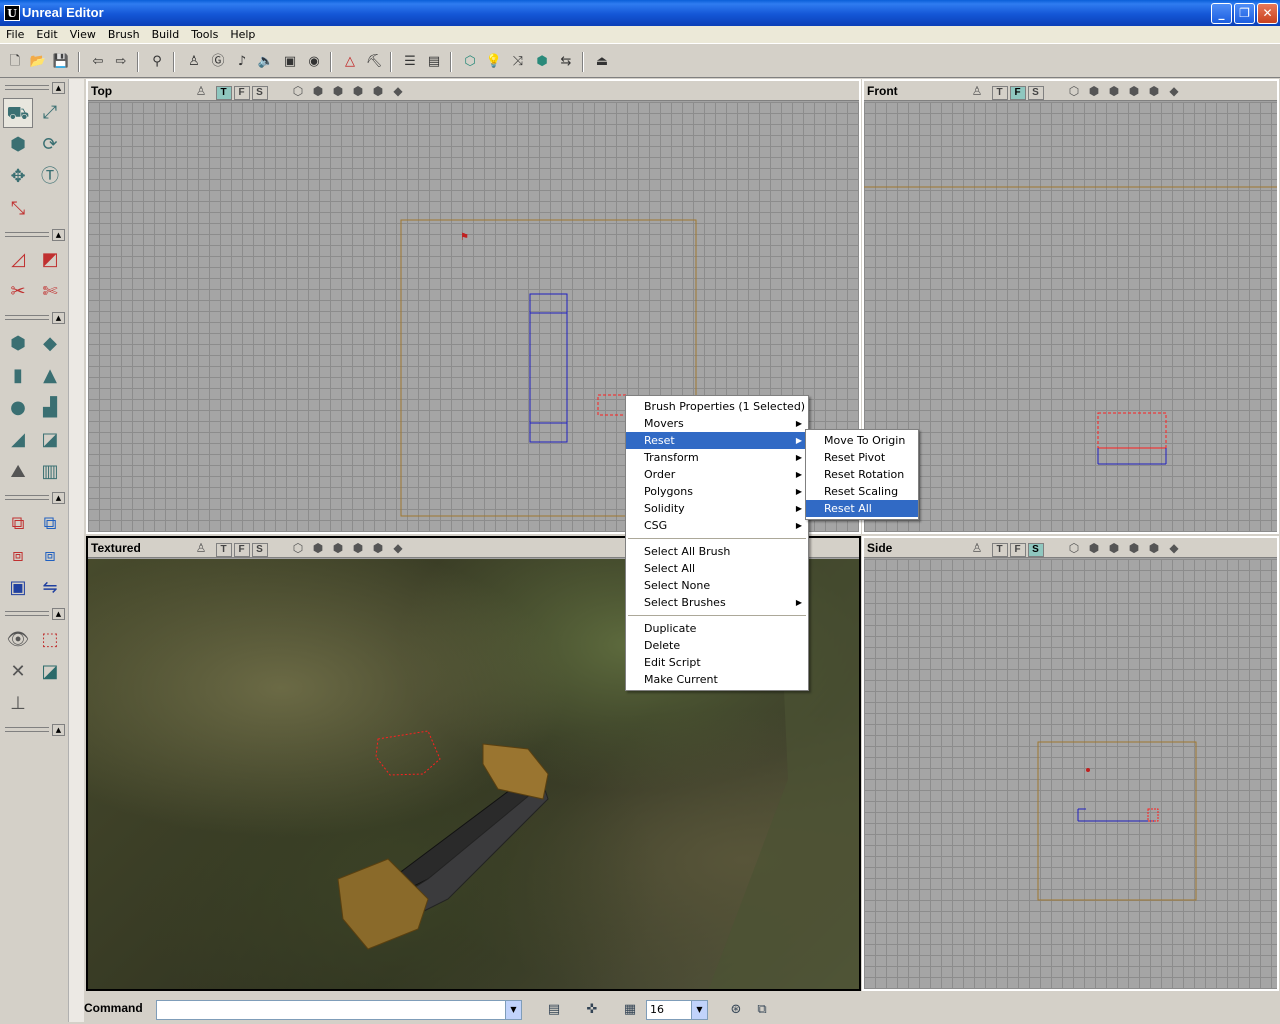 Image resolution: width=1280 pixels, height=1024 pixels. Describe the element at coordinates (266, 62) in the screenshot. I see `sound-browser-icon: 🔈` at that location.